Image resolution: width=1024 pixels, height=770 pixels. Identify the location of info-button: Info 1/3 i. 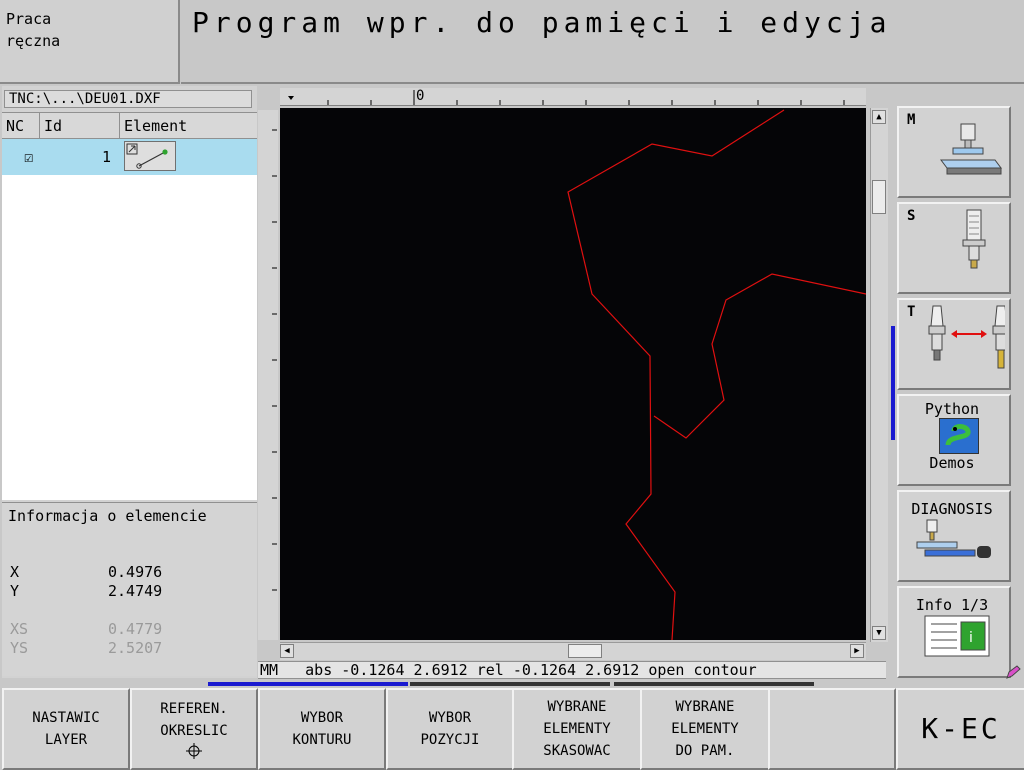
(954, 632).